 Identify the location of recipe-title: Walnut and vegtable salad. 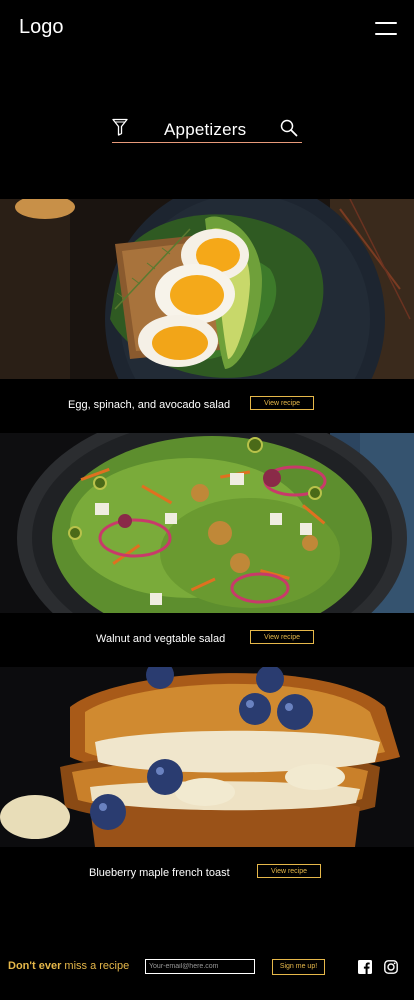
(161, 639).